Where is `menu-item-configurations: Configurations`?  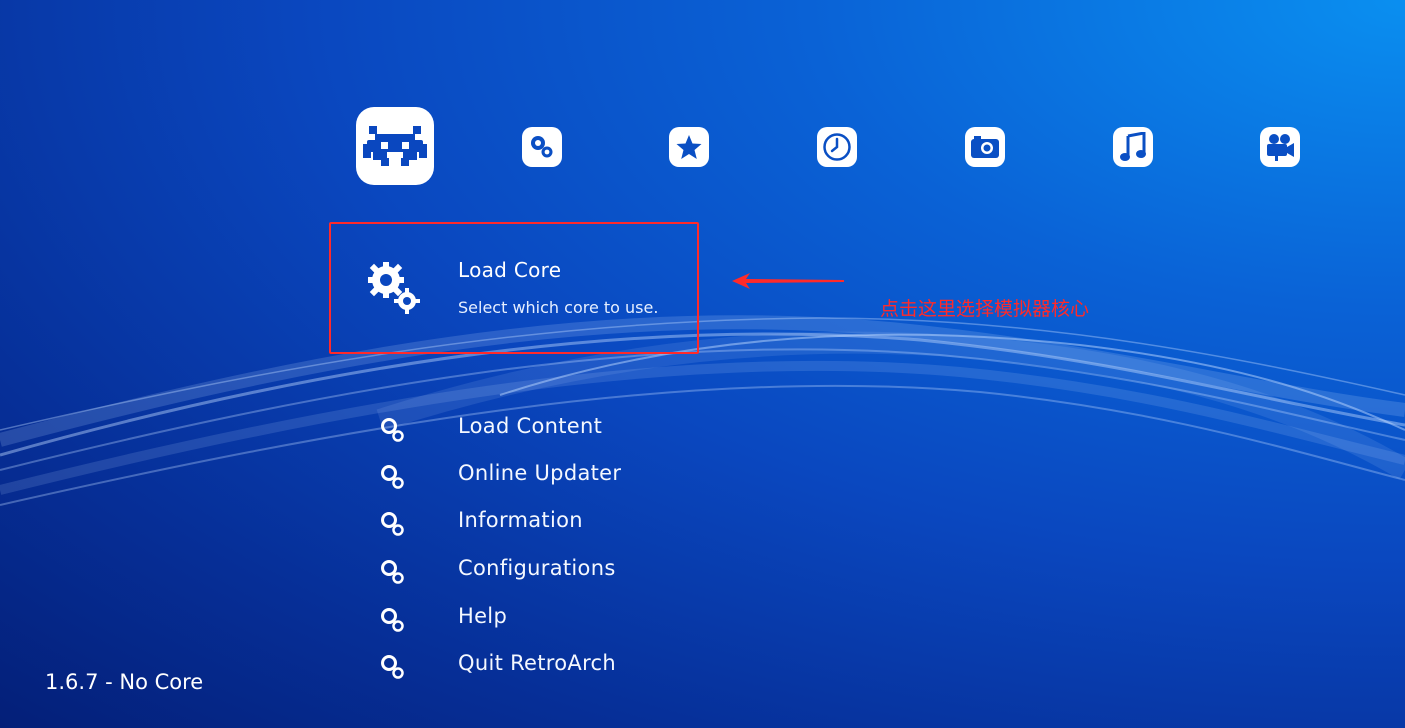
menu-item-configurations: Configurations is located at coordinates (528, 571).